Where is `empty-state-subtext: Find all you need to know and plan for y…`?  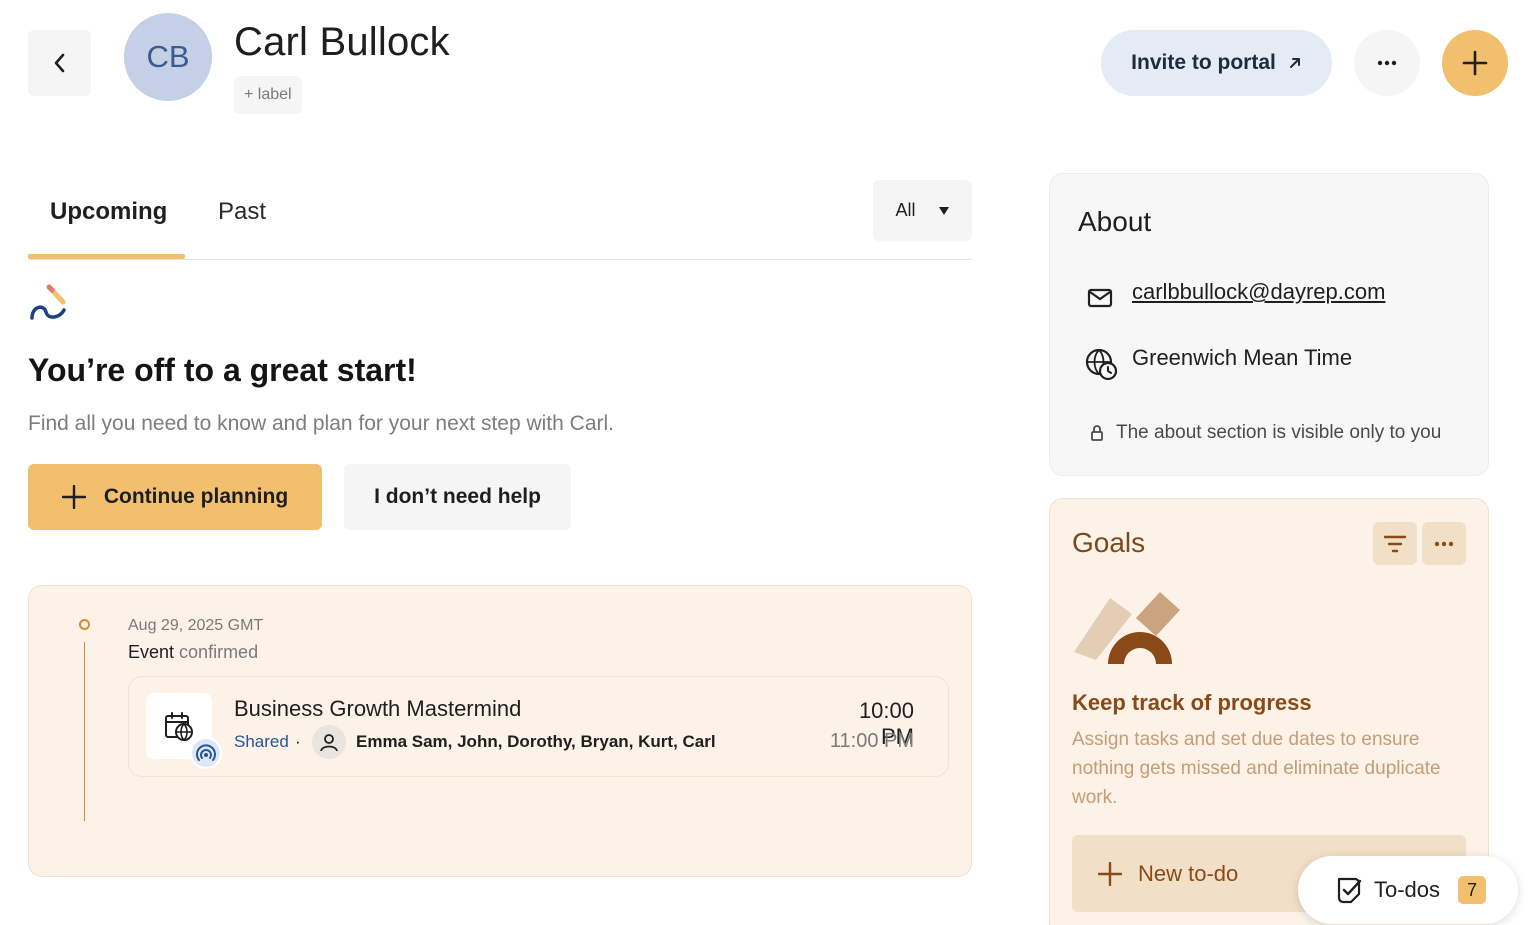
empty-state-subtext: Find all you need to know and plan for y… is located at coordinates (321, 423).